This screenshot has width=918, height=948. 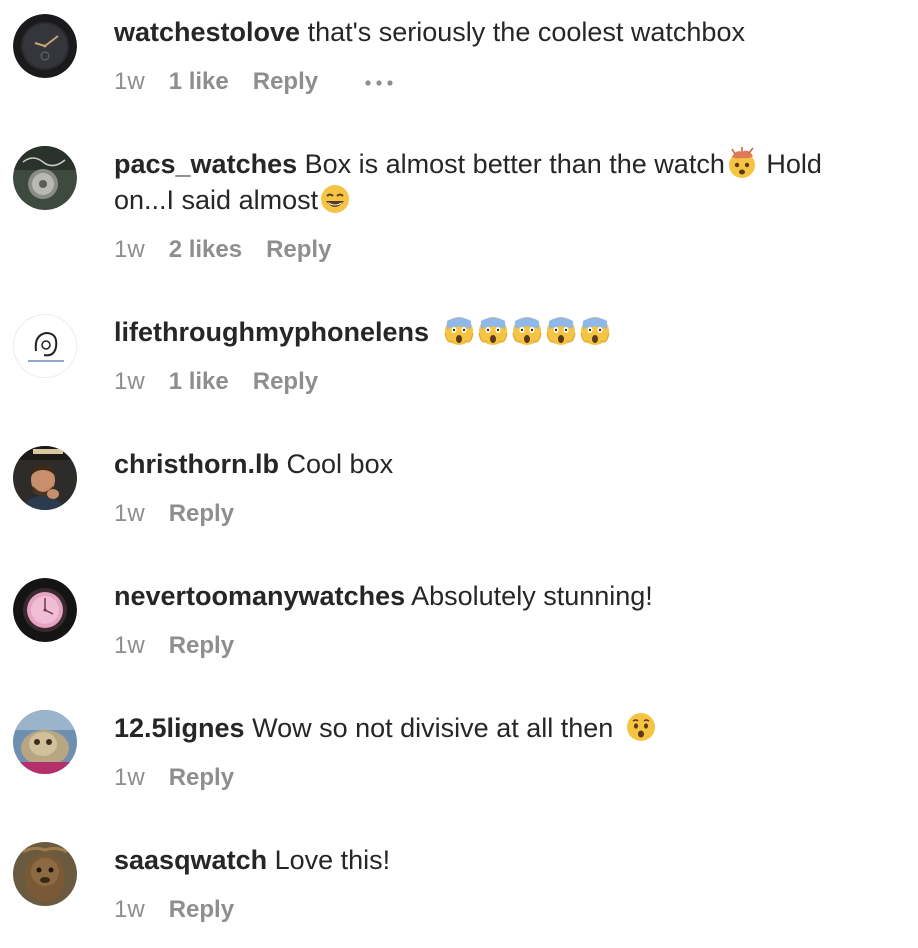 What do you see at coordinates (526, 32) in the screenshot?
I see `comment-body: that's seriously the coolest watchbox` at bounding box center [526, 32].